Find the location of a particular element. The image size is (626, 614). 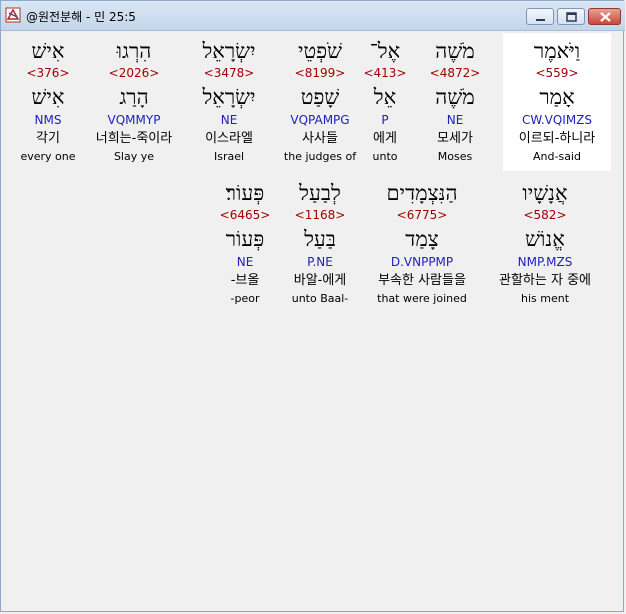

morph-code: D.VNPPMP is located at coordinates (422, 262).